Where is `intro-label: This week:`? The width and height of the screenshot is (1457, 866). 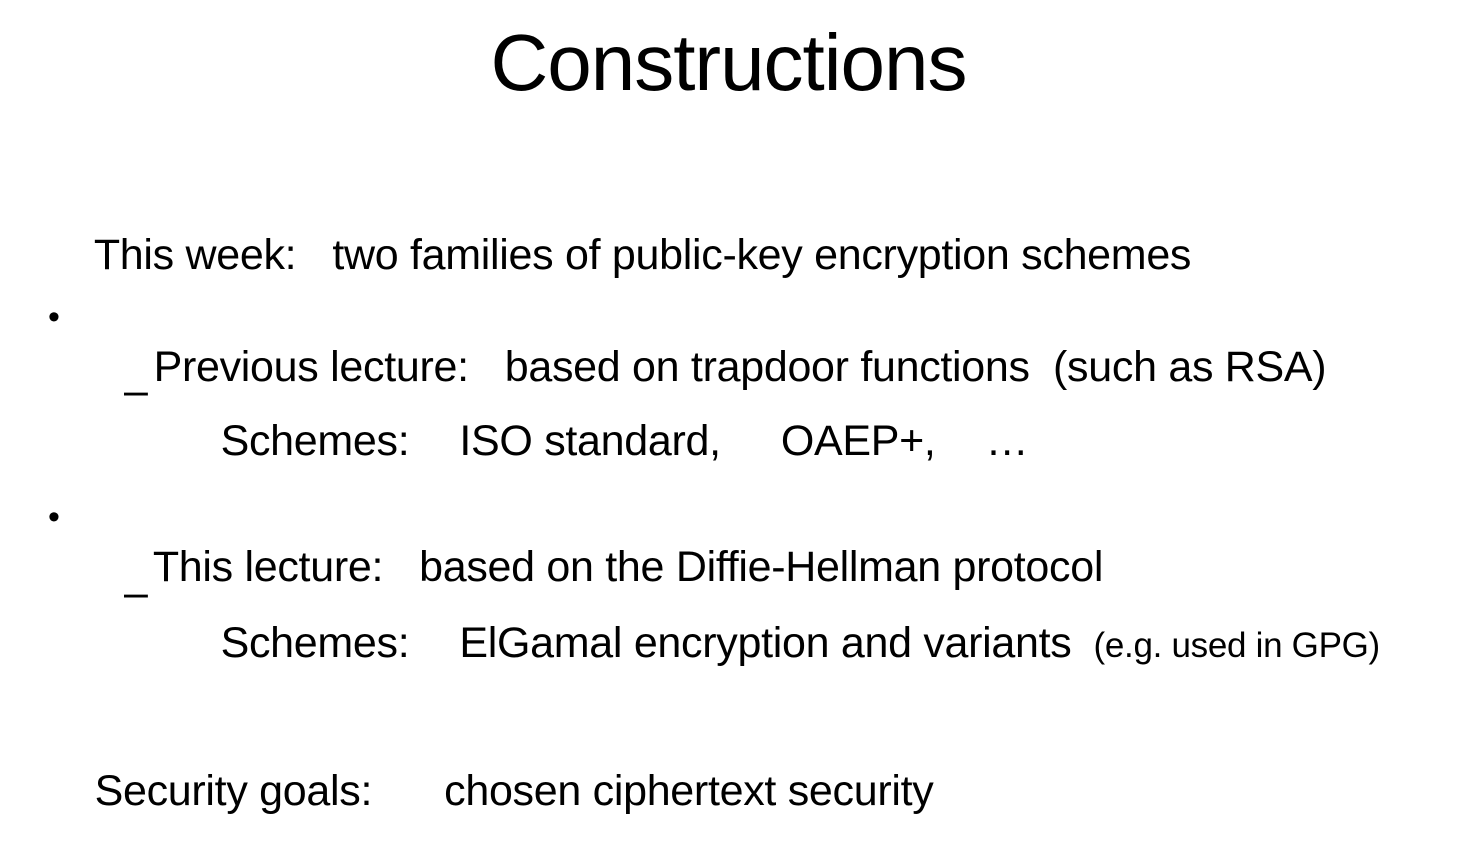
intro-label: This week: is located at coordinates (195, 255).